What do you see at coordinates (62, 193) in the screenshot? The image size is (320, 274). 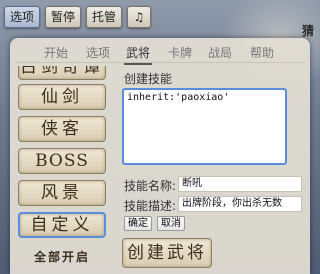 I see `pack-scenery: 风景` at bounding box center [62, 193].